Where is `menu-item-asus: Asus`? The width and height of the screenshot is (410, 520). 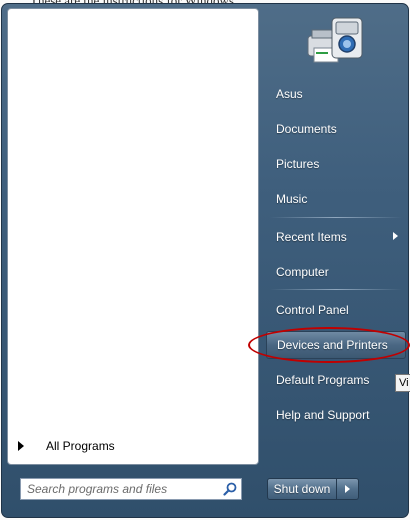 menu-item-asus: Asus is located at coordinates (336, 94).